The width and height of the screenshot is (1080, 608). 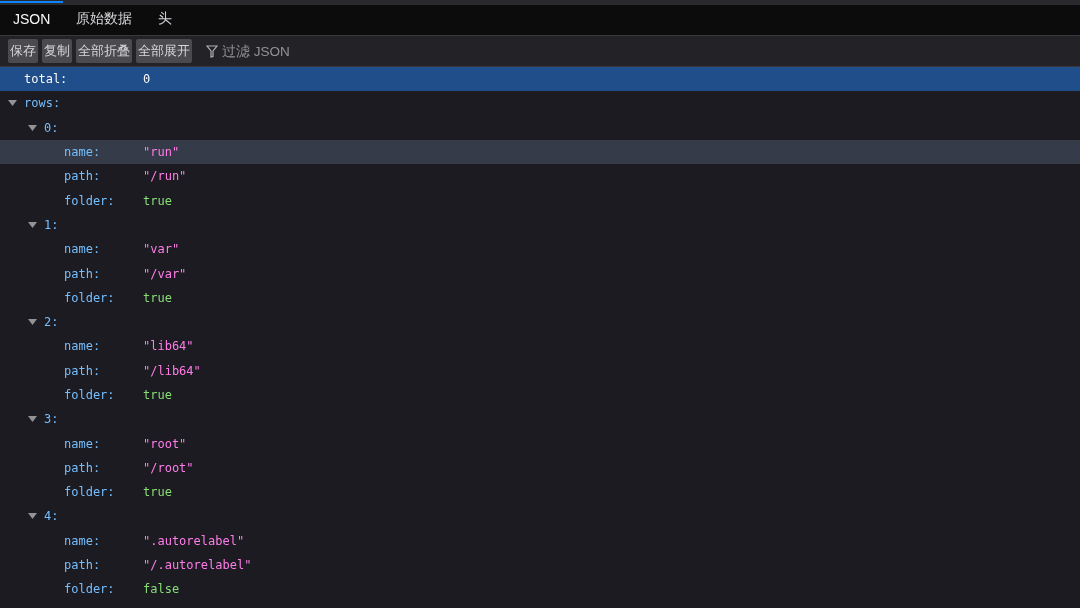 What do you see at coordinates (165, 18) in the screenshot?
I see `tab: 头` at bounding box center [165, 18].